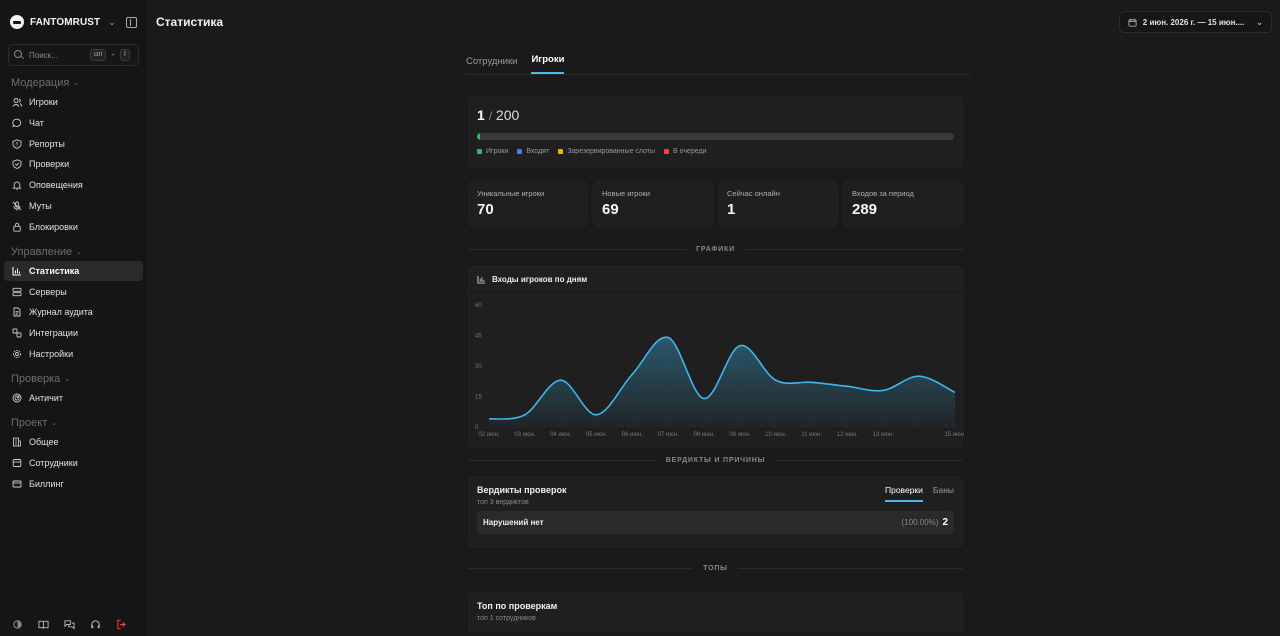 This screenshot has height=636, width=1280. I want to click on top-checks-title: Топ по проверкам, so click(517, 606).